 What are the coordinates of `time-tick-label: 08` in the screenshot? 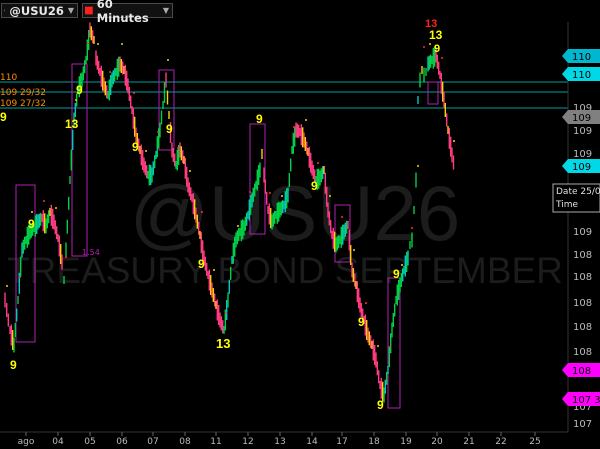 It's located at (185, 442).